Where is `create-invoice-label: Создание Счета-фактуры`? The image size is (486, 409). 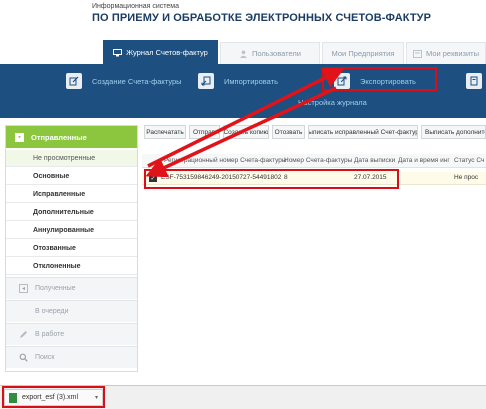
create-invoice-label: Создание Счета-фактуры is located at coordinates (137, 81).